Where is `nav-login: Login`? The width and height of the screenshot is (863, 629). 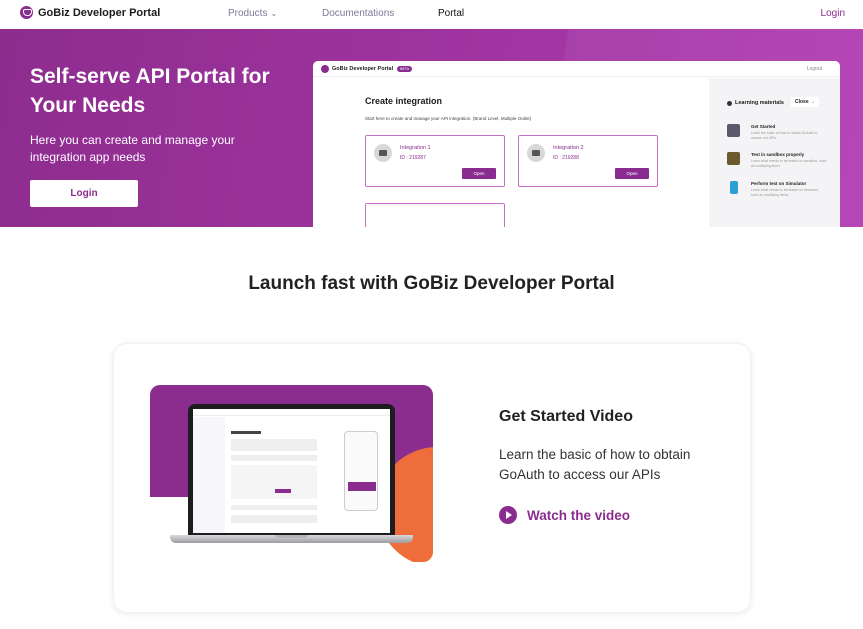
nav-login: Login is located at coordinates (833, 13).